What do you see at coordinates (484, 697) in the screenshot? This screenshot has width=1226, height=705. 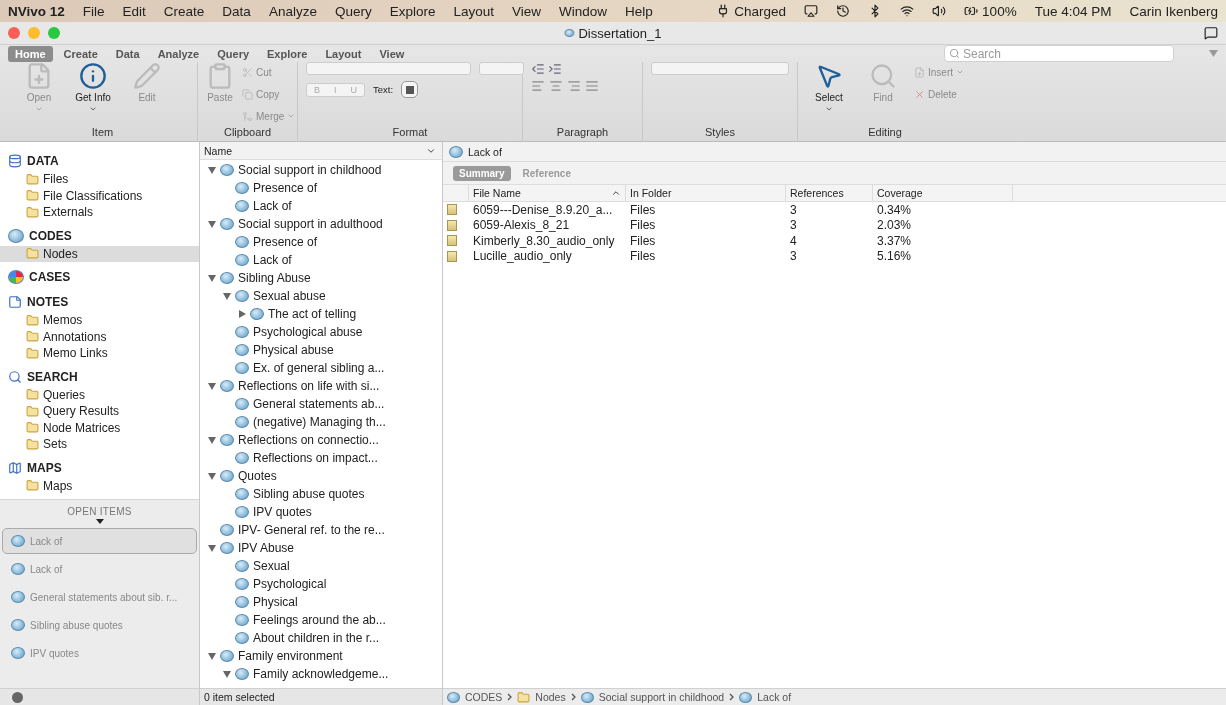 I see `breadcrumb-item: CODES` at bounding box center [484, 697].